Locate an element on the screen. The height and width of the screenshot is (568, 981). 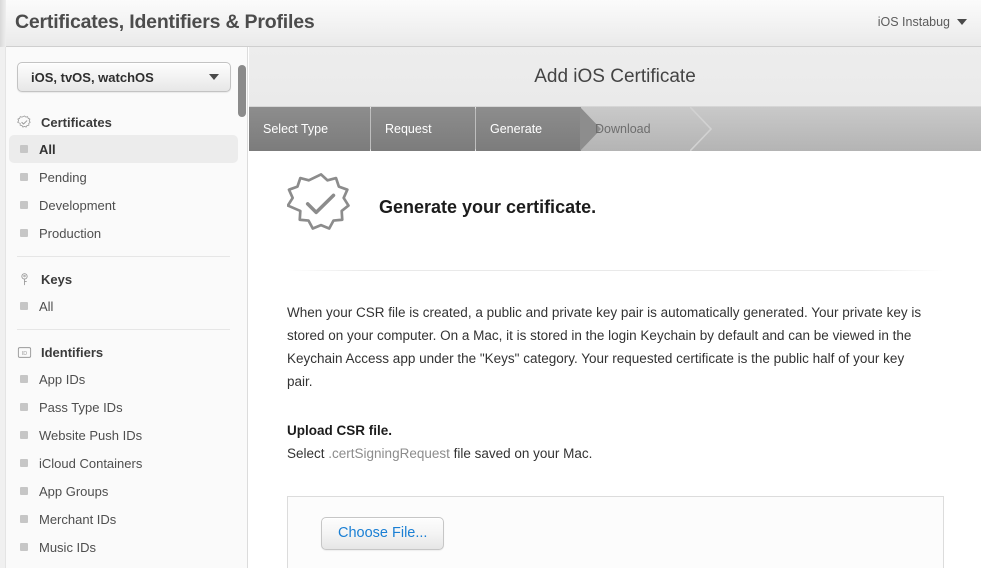
generate-heading-group: Generate your certificate. is located at coordinates (441, 207).